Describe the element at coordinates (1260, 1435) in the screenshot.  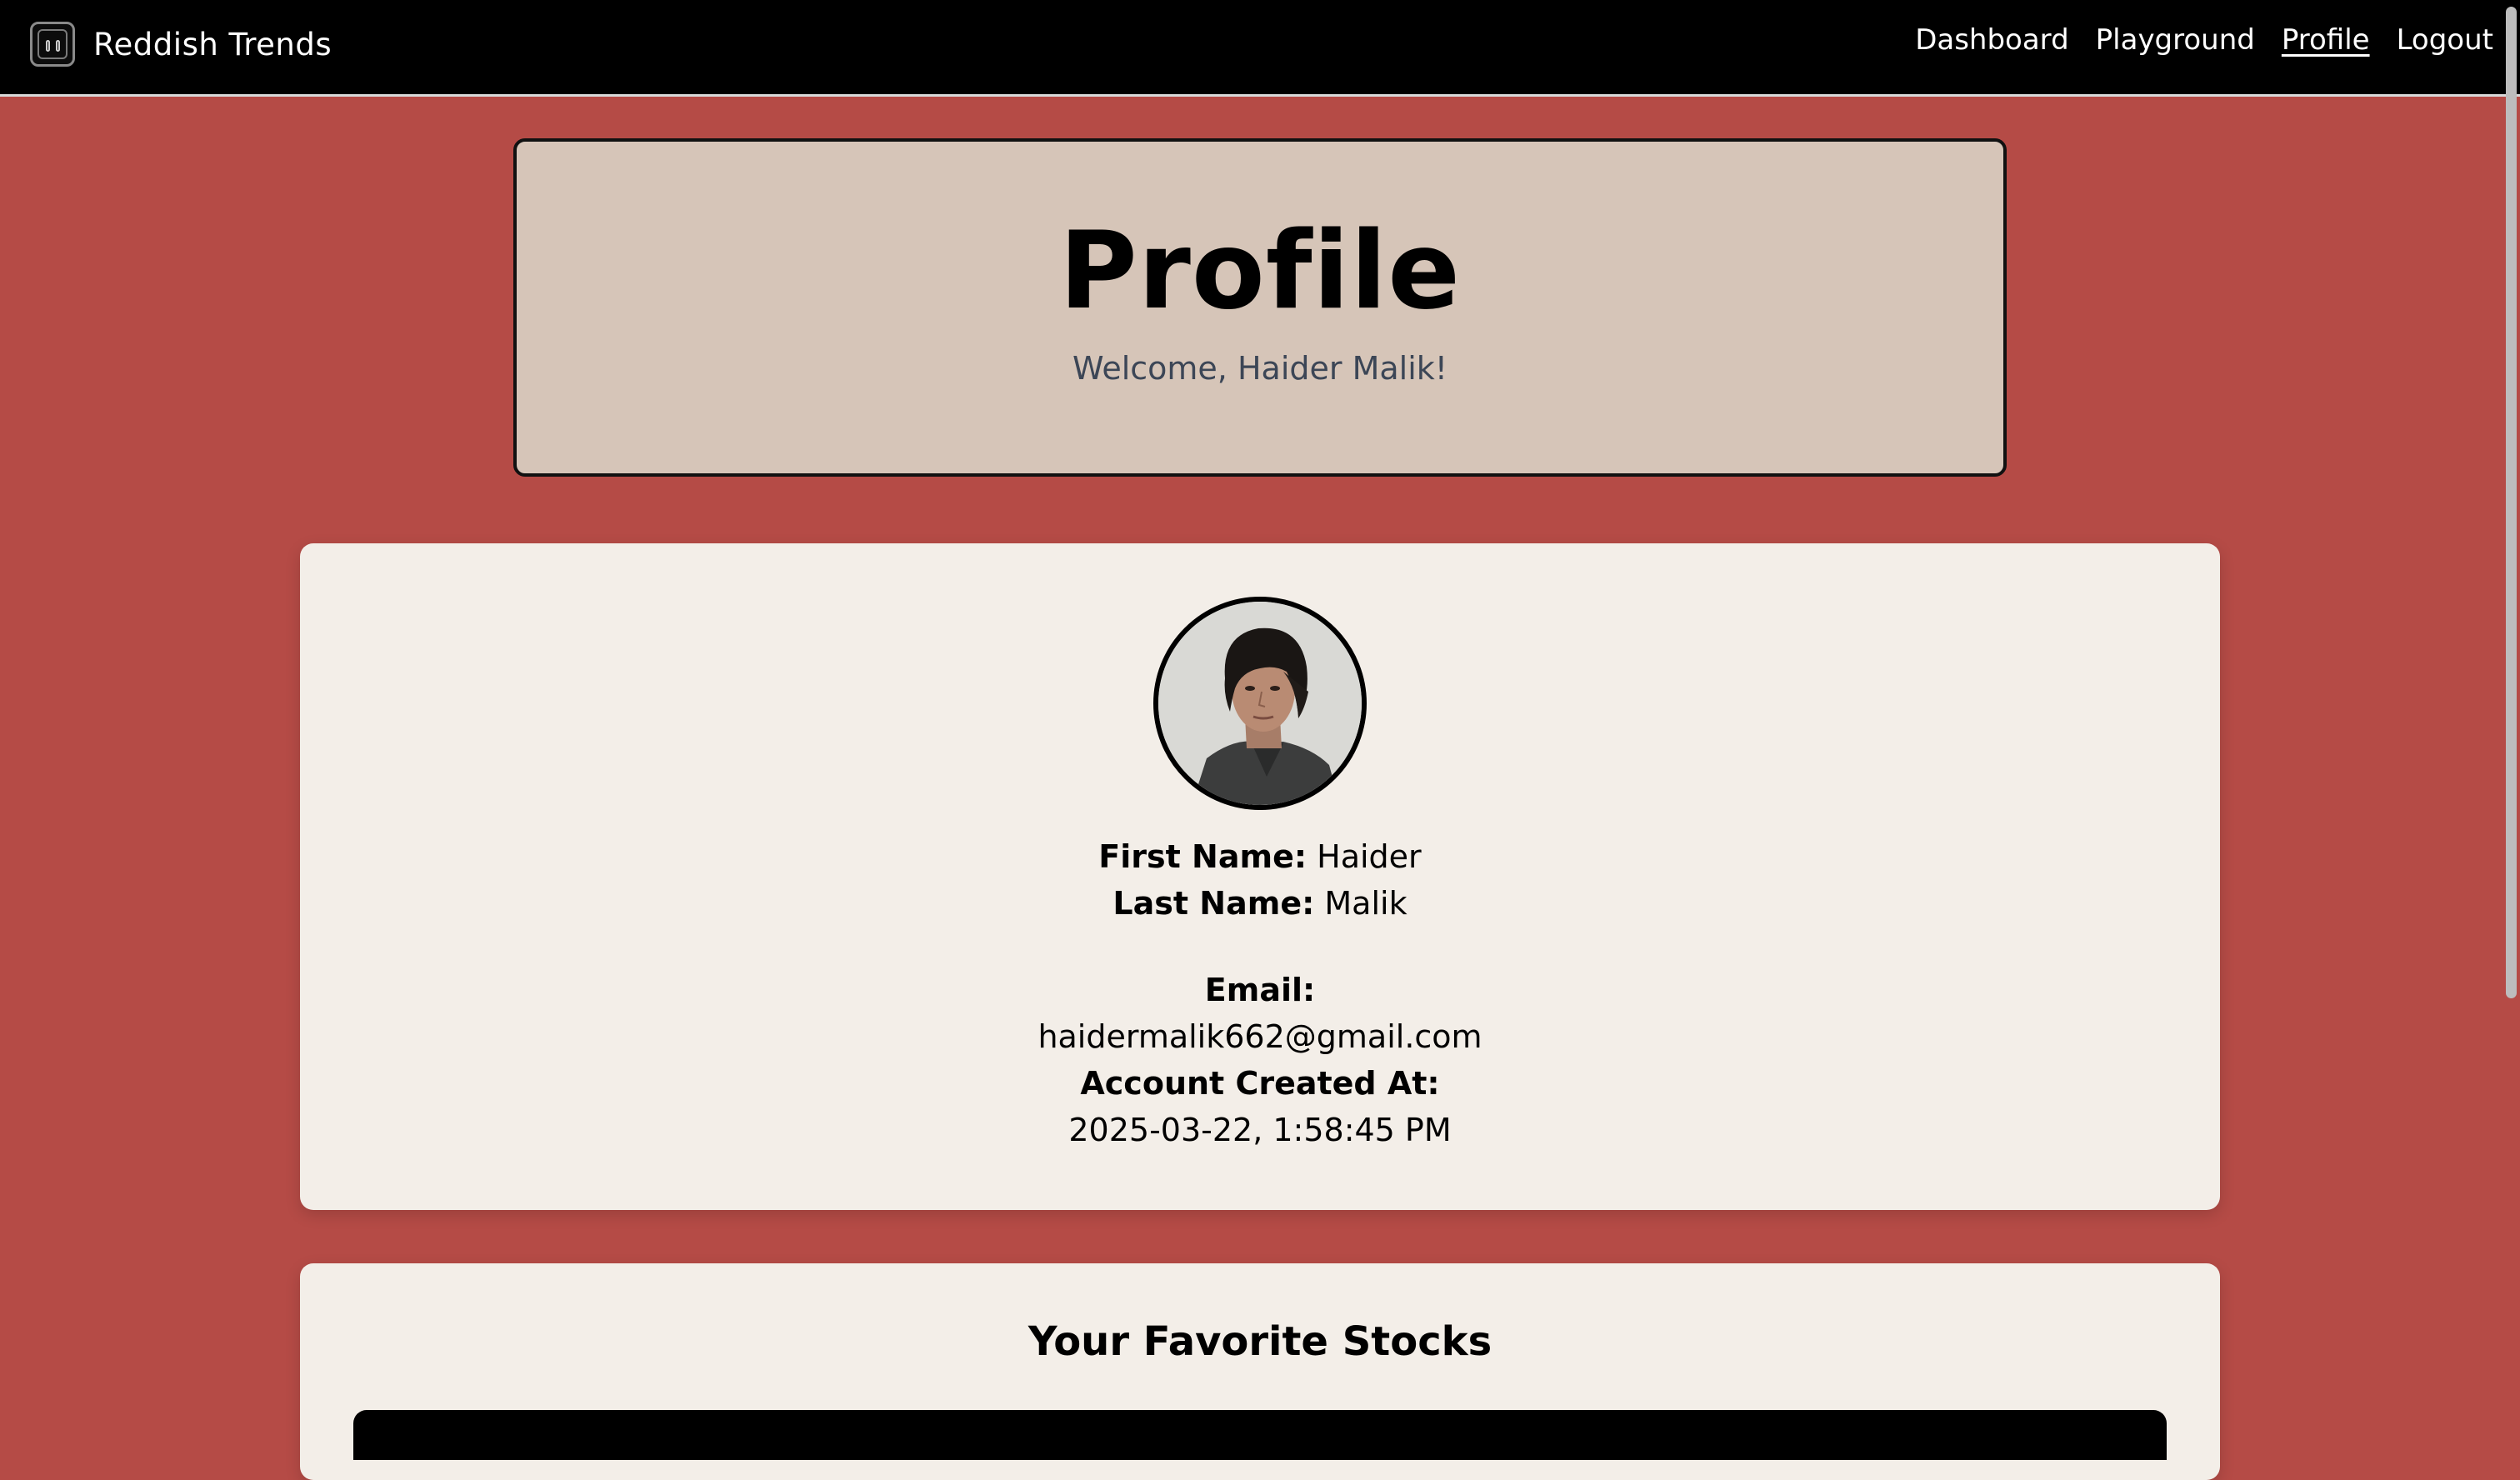
I see `stocks-table-header` at that location.